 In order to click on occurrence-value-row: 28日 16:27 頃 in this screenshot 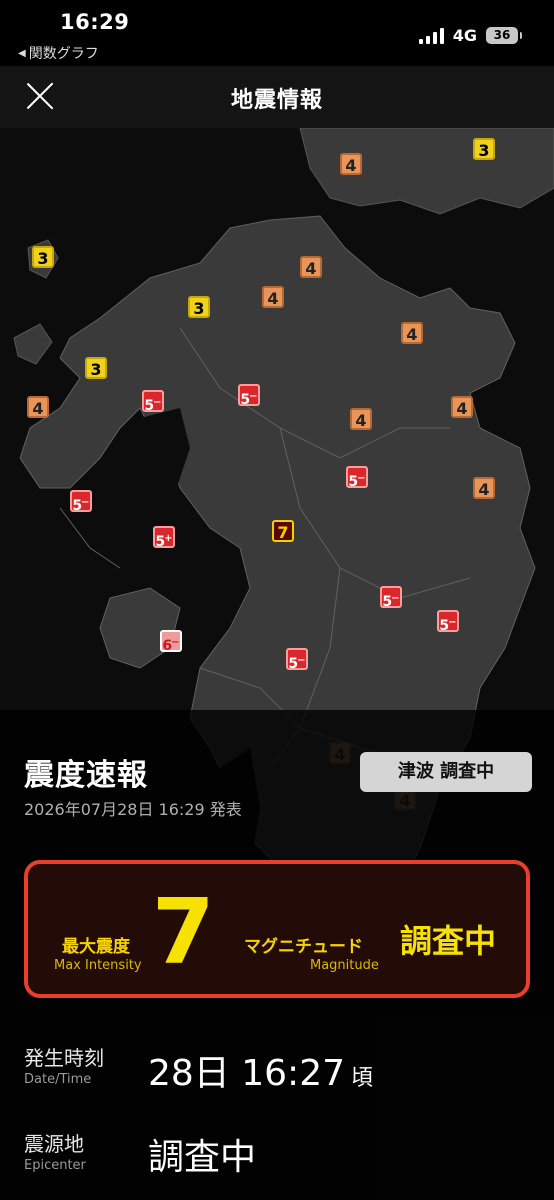, I will do `click(260, 1070)`.